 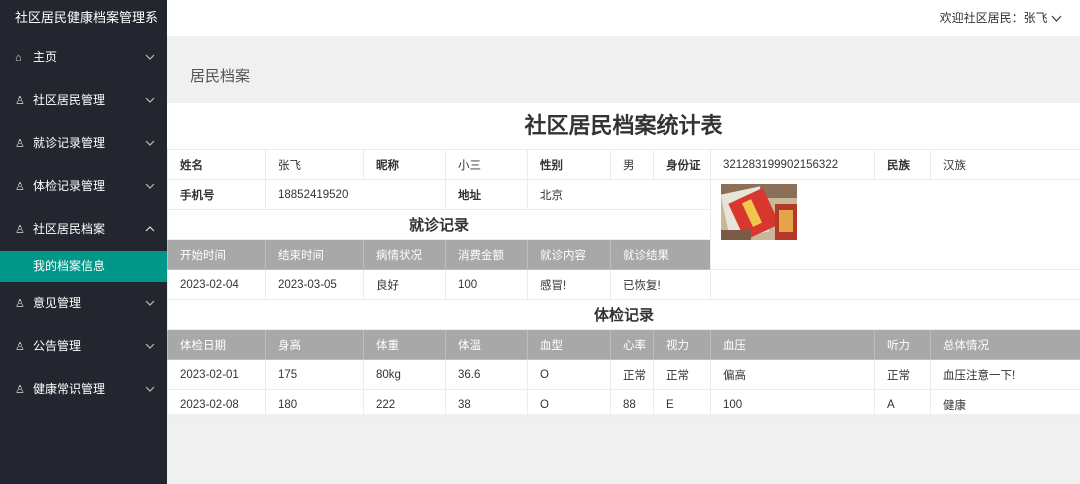 What do you see at coordinates (69, 143) in the screenshot?
I see `sidebar-item-label: 就诊记录管理` at bounding box center [69, 143].